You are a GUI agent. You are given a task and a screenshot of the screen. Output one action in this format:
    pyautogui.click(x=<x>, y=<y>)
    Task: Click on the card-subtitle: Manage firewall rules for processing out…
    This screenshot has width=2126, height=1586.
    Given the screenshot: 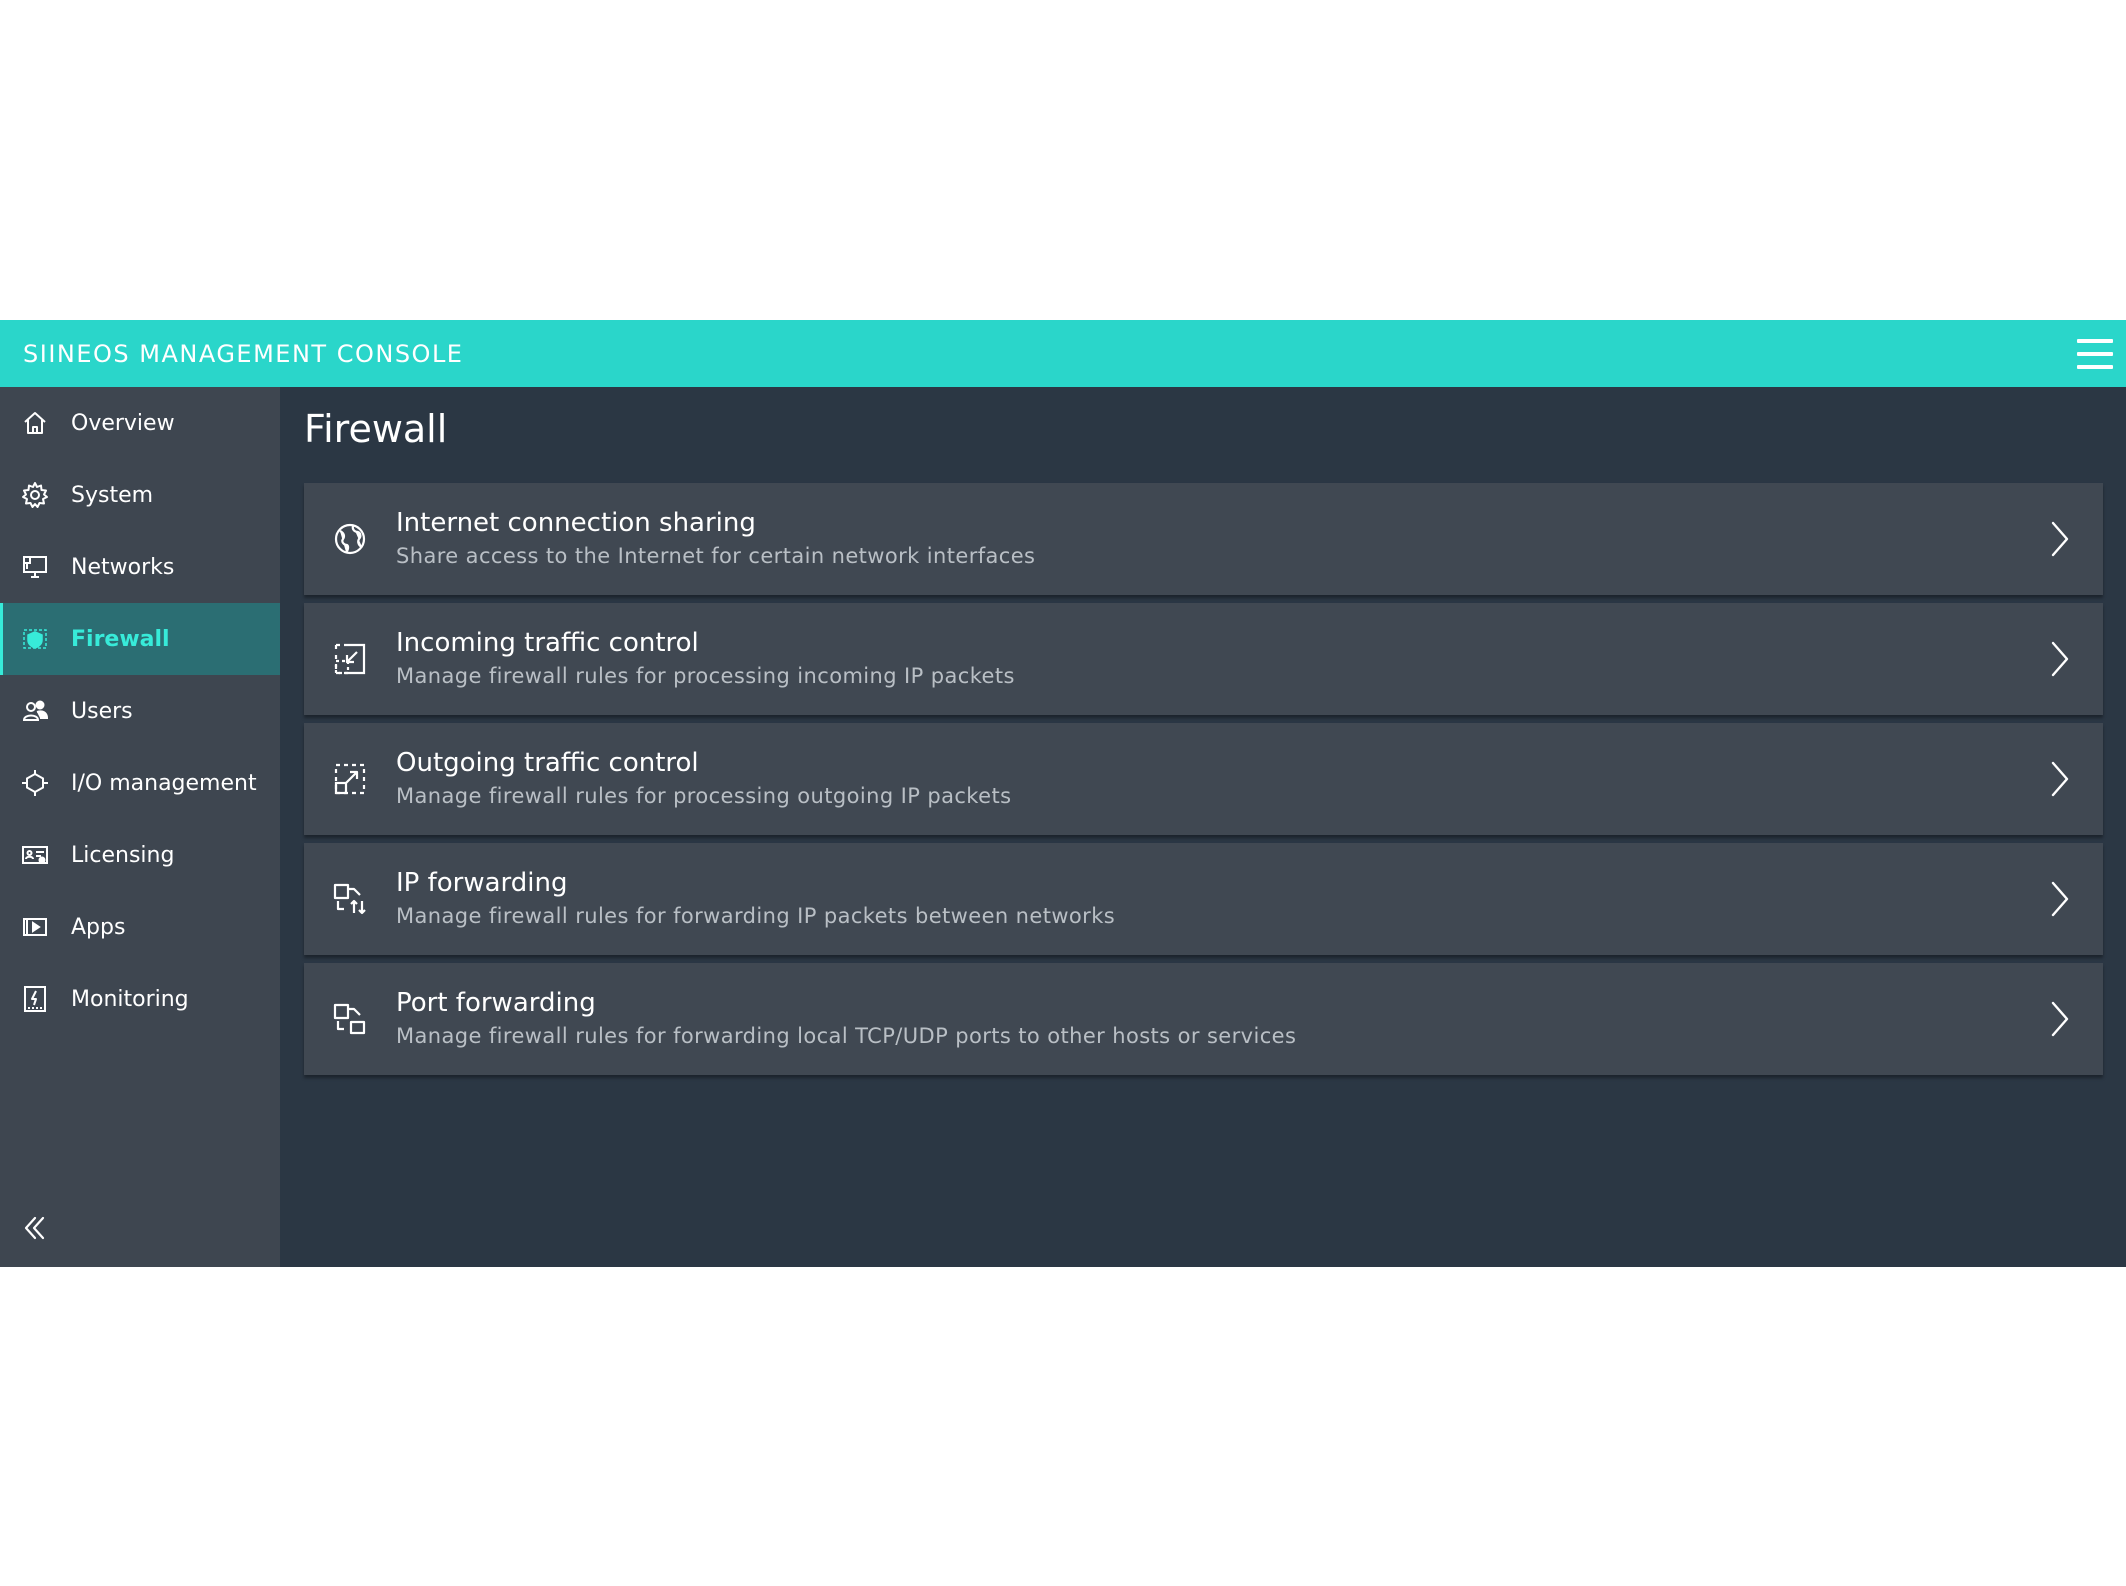 What is the action you would take?
    pyautogui.click(x=704, y=796)
    